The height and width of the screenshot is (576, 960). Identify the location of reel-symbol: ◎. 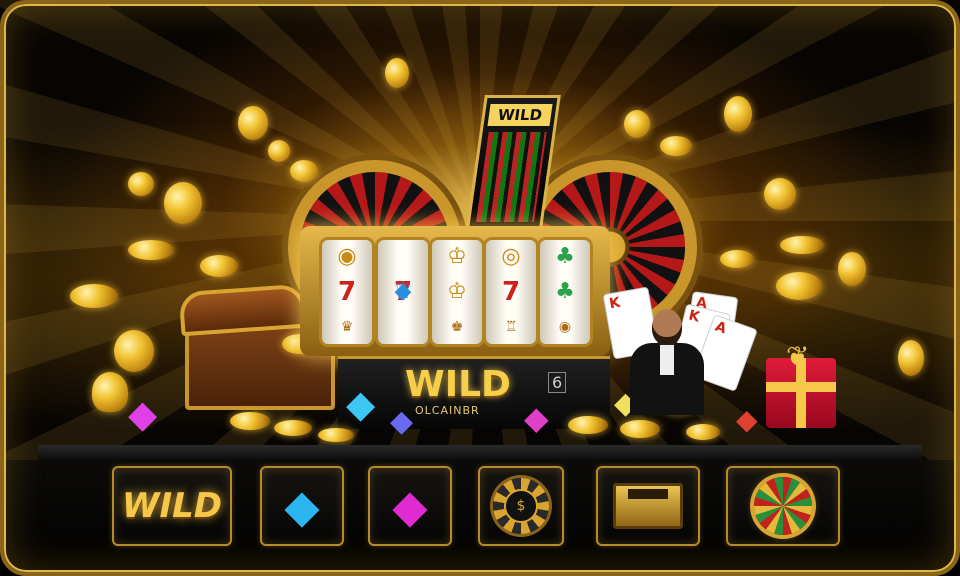
(511, 257).